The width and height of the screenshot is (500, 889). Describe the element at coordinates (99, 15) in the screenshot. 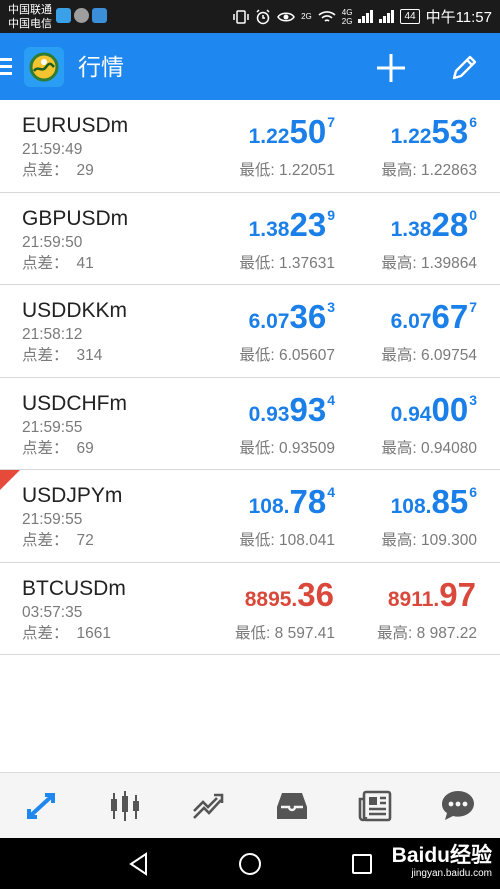

I see `mail-app-icon` at that location.